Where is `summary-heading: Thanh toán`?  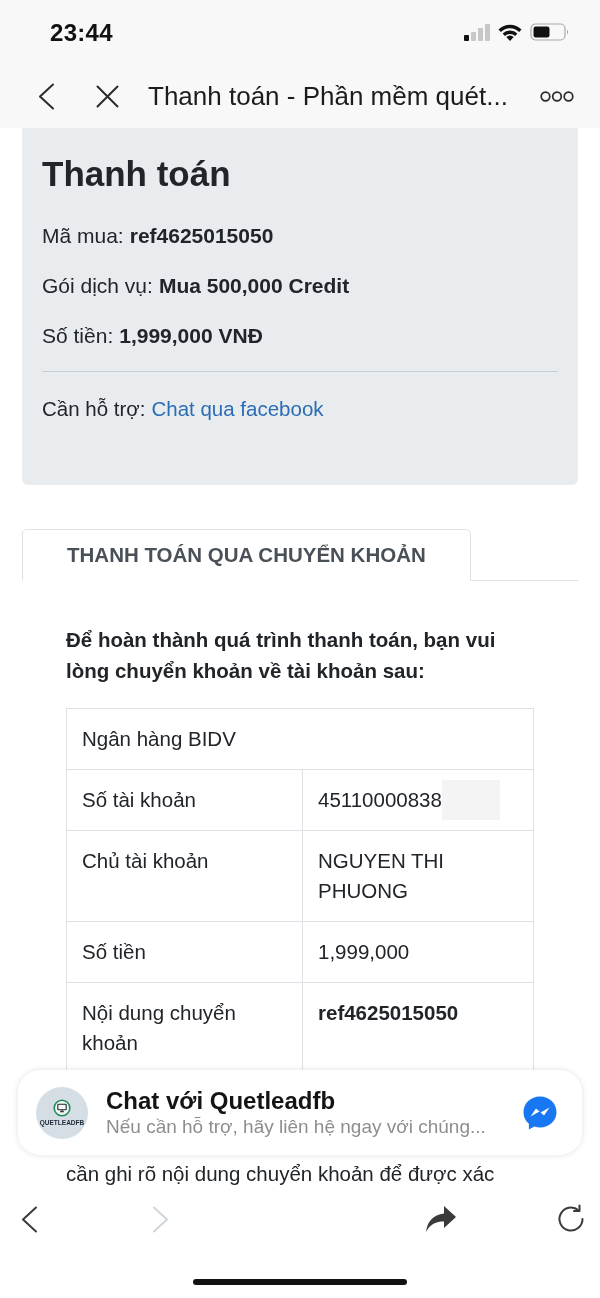
summary-heading: Thanh toán is located at coordinates (137, 174).